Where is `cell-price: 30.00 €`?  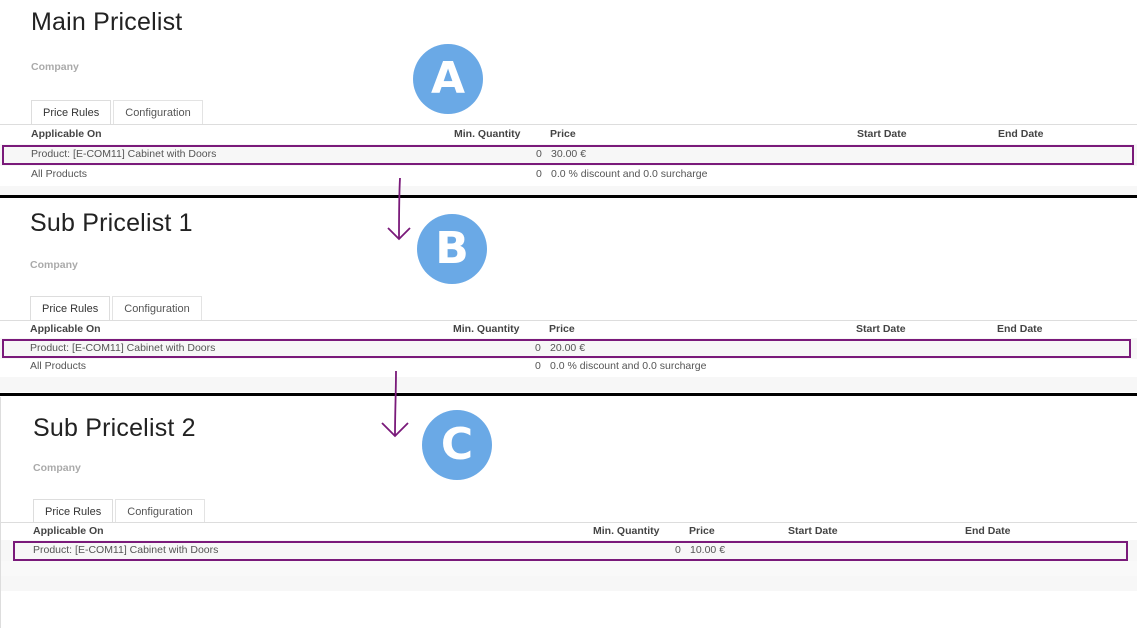 cell-price: 30.00 € is located at coordinates (569, 154).